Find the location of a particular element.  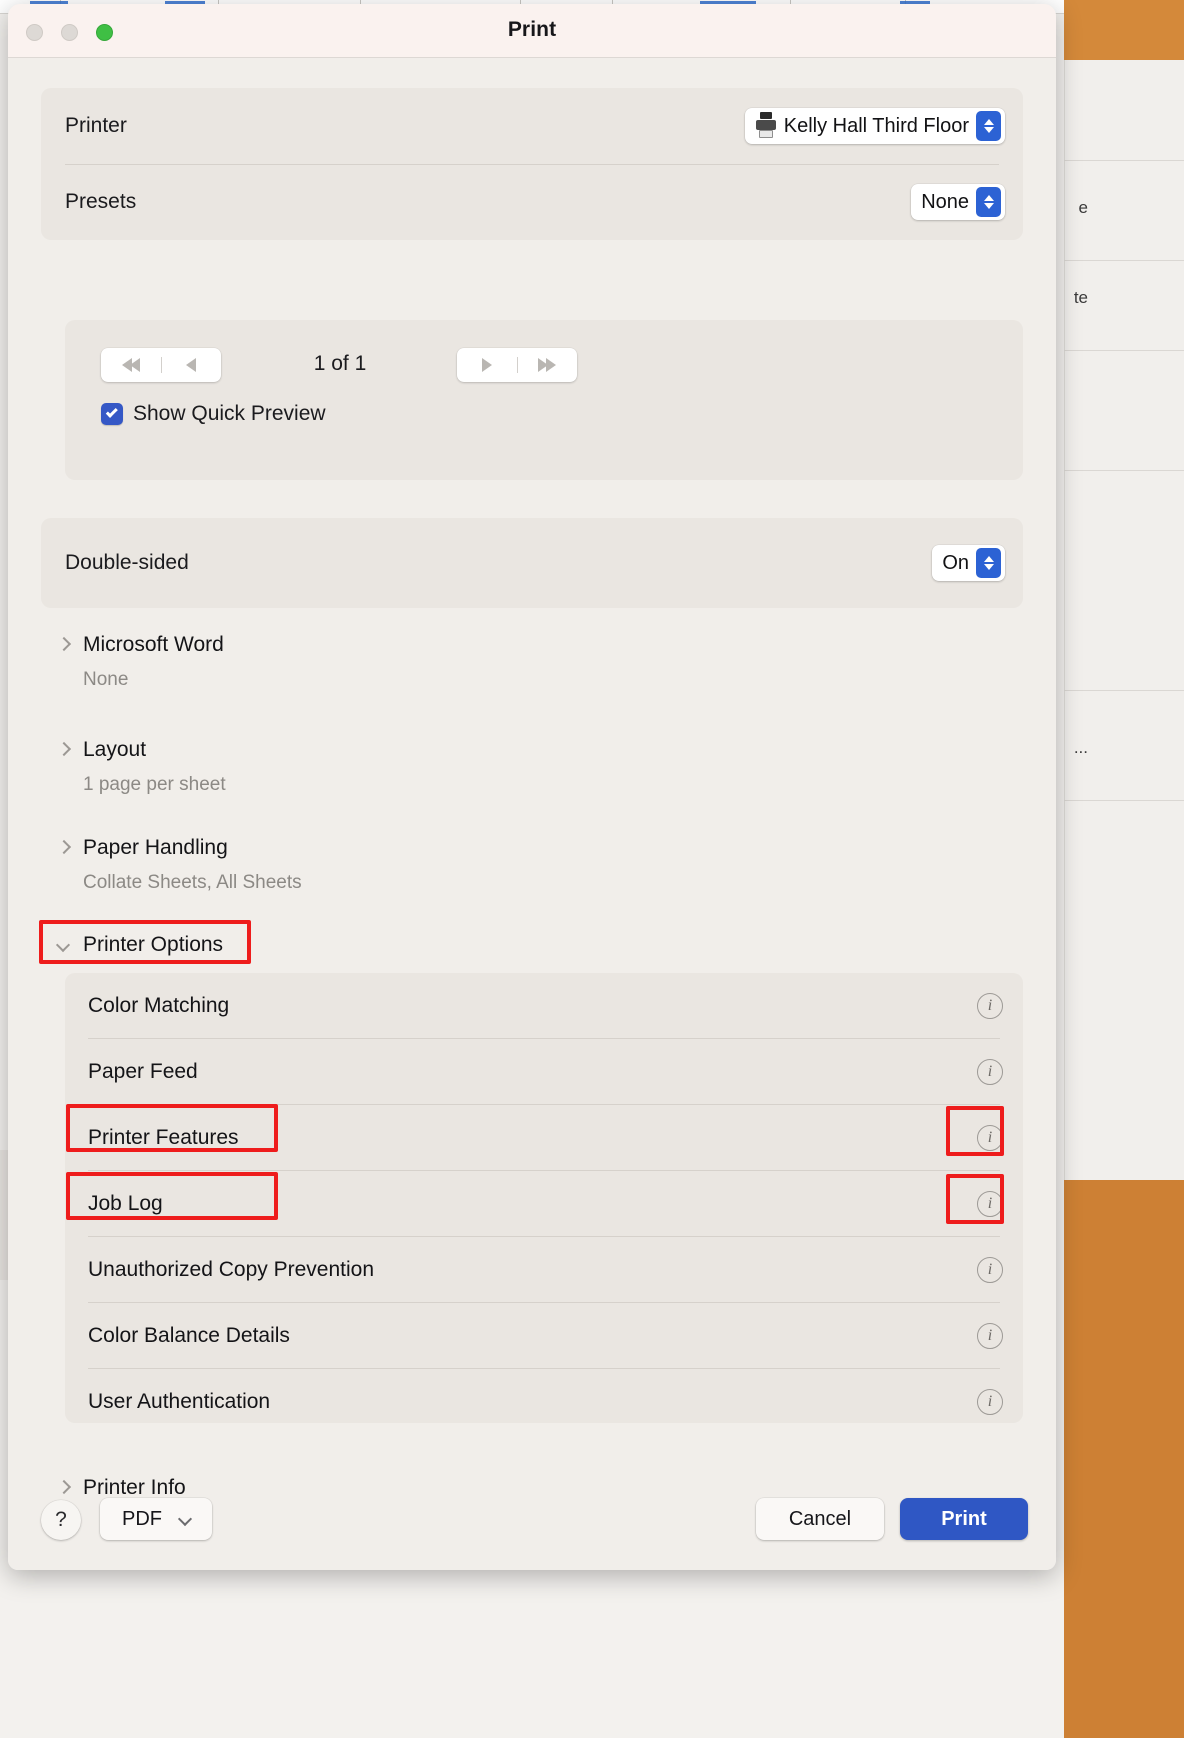

page-forward-controls is located at coordinates (517, 365).